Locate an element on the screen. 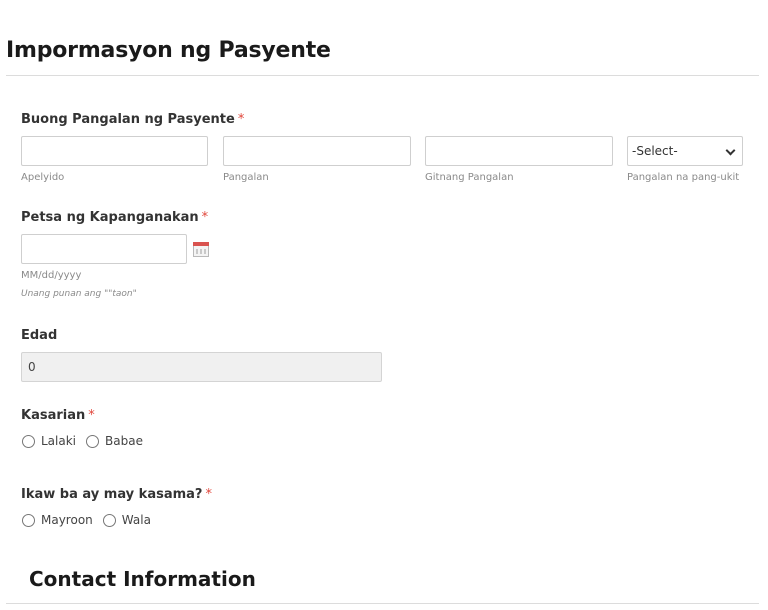  companion-option-no: Wala is located at coordinates (126, 520).